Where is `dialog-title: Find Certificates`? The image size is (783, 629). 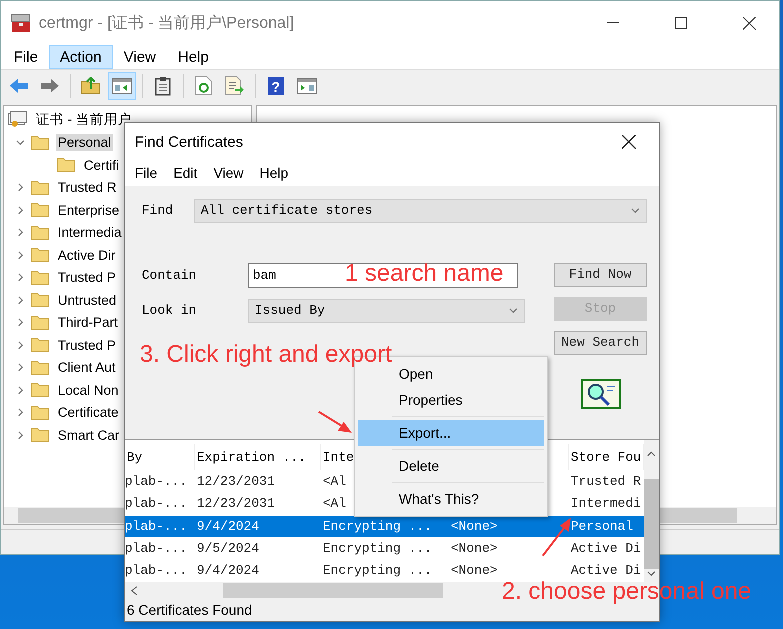
dialog-title: Find Certificates is located at coordinates (189, 142).